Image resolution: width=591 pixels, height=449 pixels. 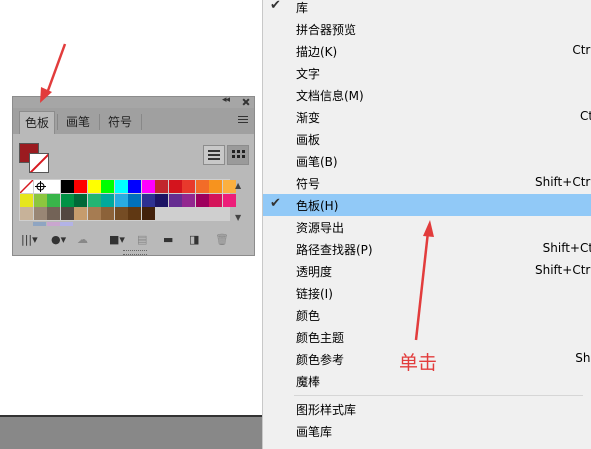 What do you see at coordinates (46, 95) in the screenshot?
I see `arrow-to-panel-head` at bounding box center [46, 95].